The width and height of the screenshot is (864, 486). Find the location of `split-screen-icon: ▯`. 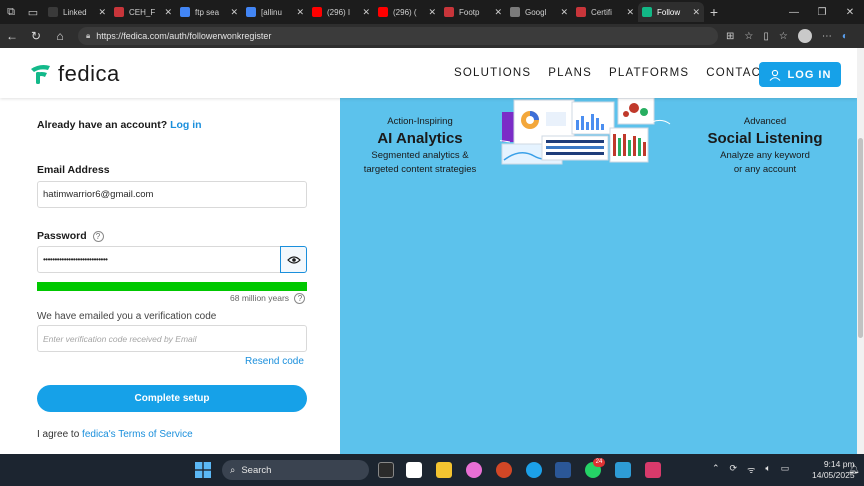

split-screen-icon: ▯ is located at coordinates (766, 36).